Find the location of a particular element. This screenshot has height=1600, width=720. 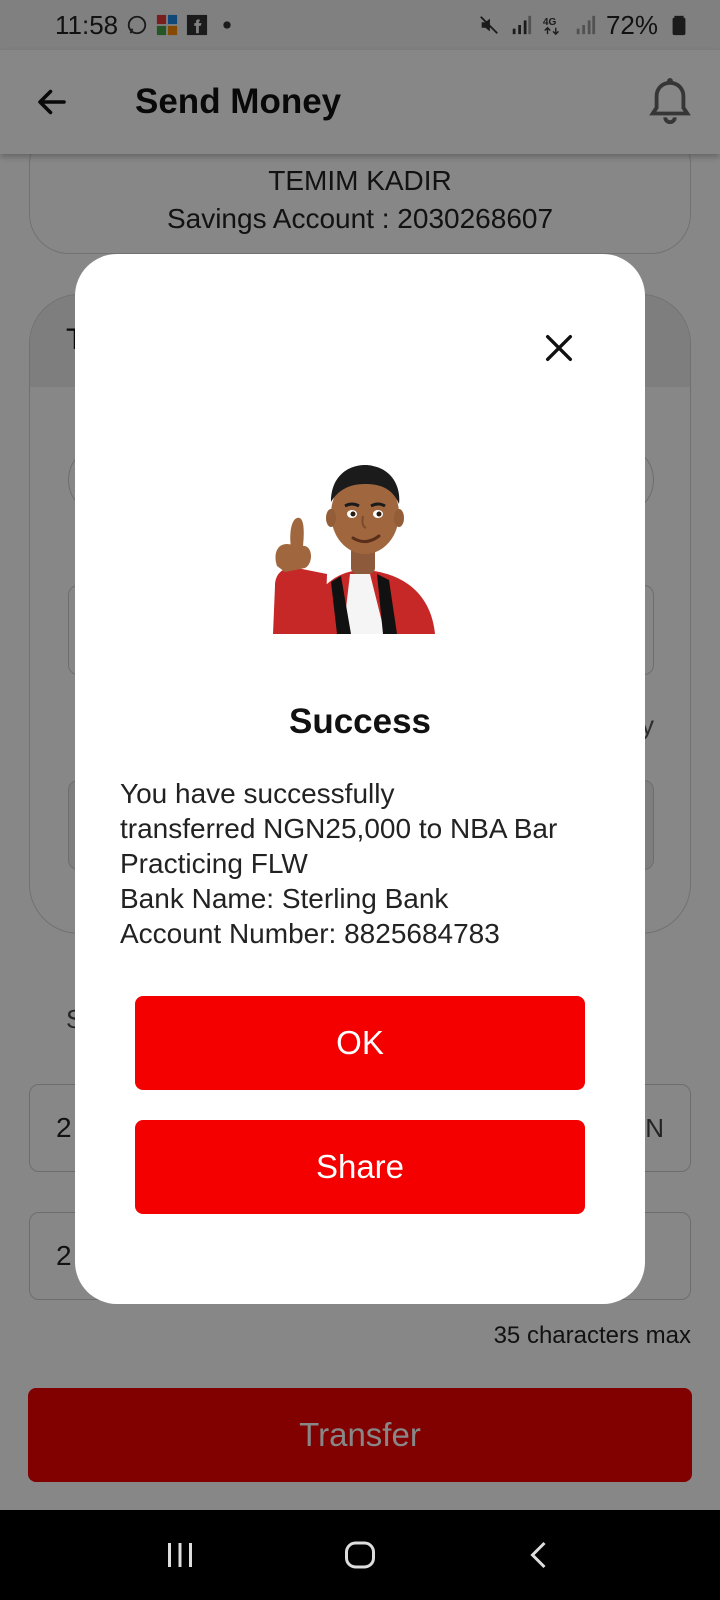

back-icon is located at coordinates (538, 1555).